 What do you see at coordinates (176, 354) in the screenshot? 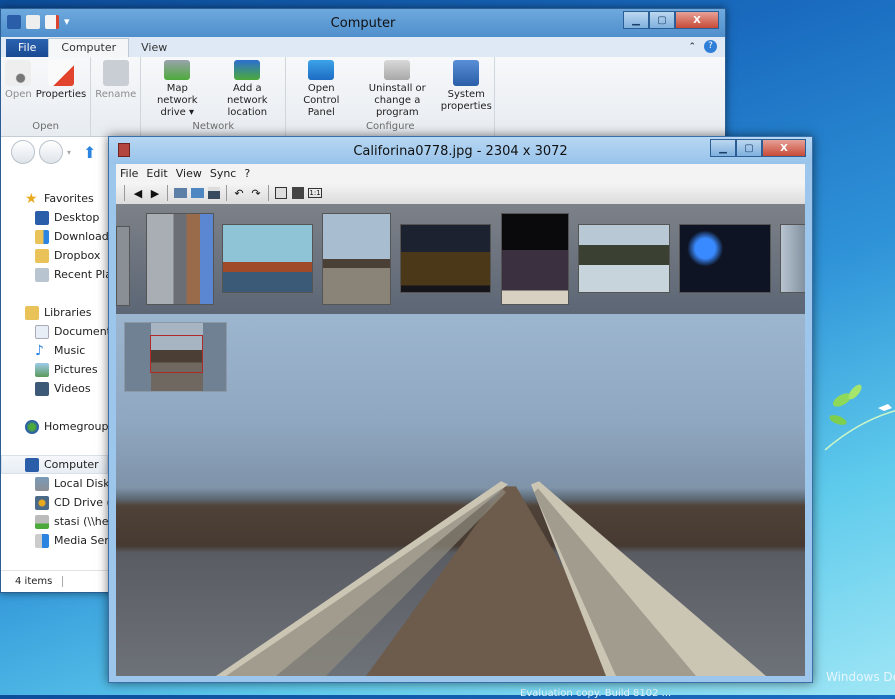
I see `viewport-rectangle` at bounding box center [176, 354].